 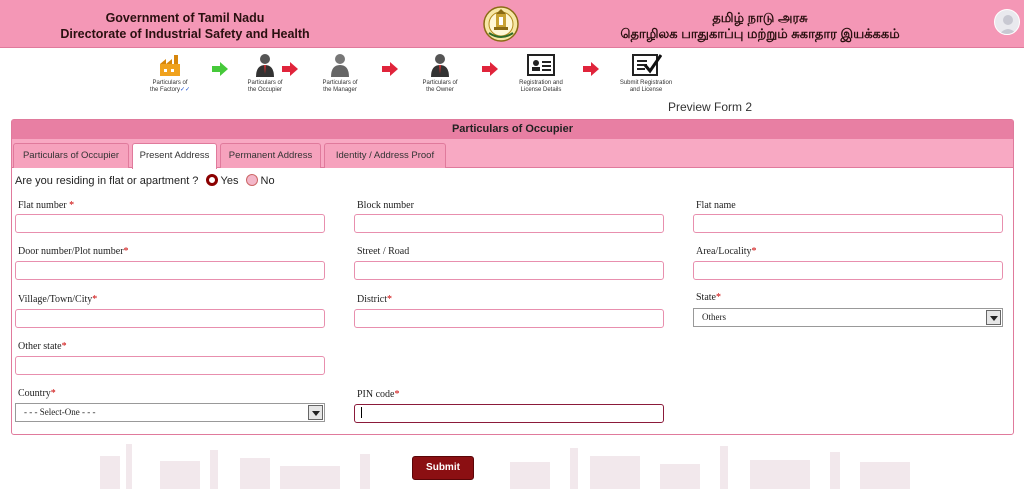 I want to click on street-input, so click(x=509, y=270).